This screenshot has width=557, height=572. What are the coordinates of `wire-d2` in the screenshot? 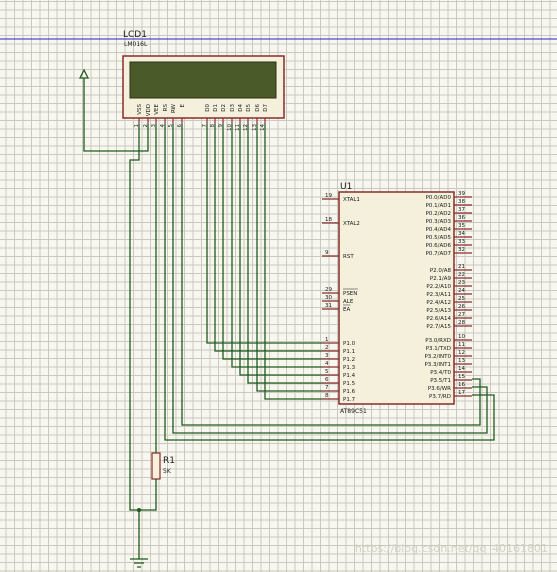 It's located at (272, 242).